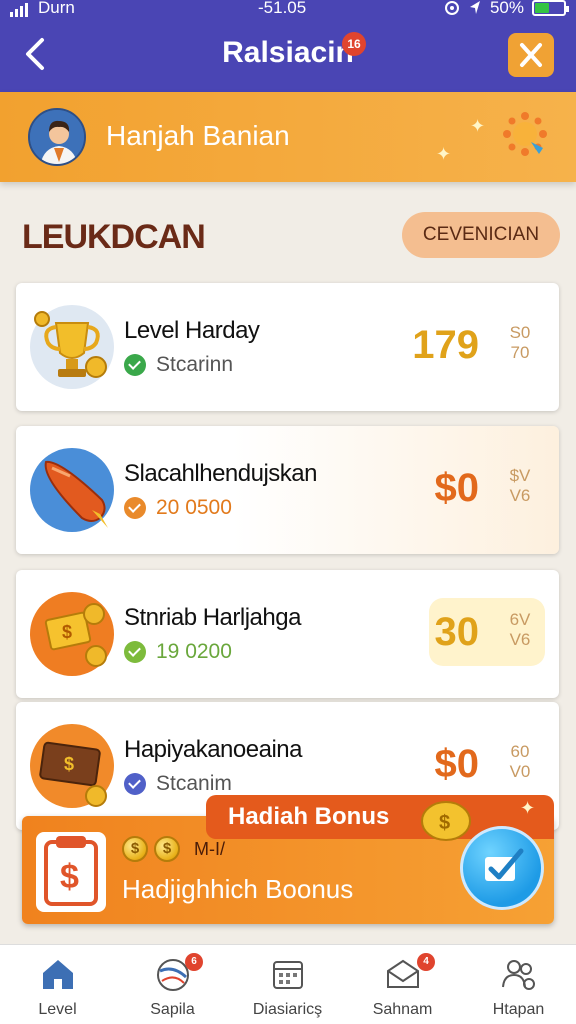 The image size is (576, 1024). What do you see at coordinates (525, 134) in the screenshot?
I see `sun-icon` at bounding box center [525, 134].